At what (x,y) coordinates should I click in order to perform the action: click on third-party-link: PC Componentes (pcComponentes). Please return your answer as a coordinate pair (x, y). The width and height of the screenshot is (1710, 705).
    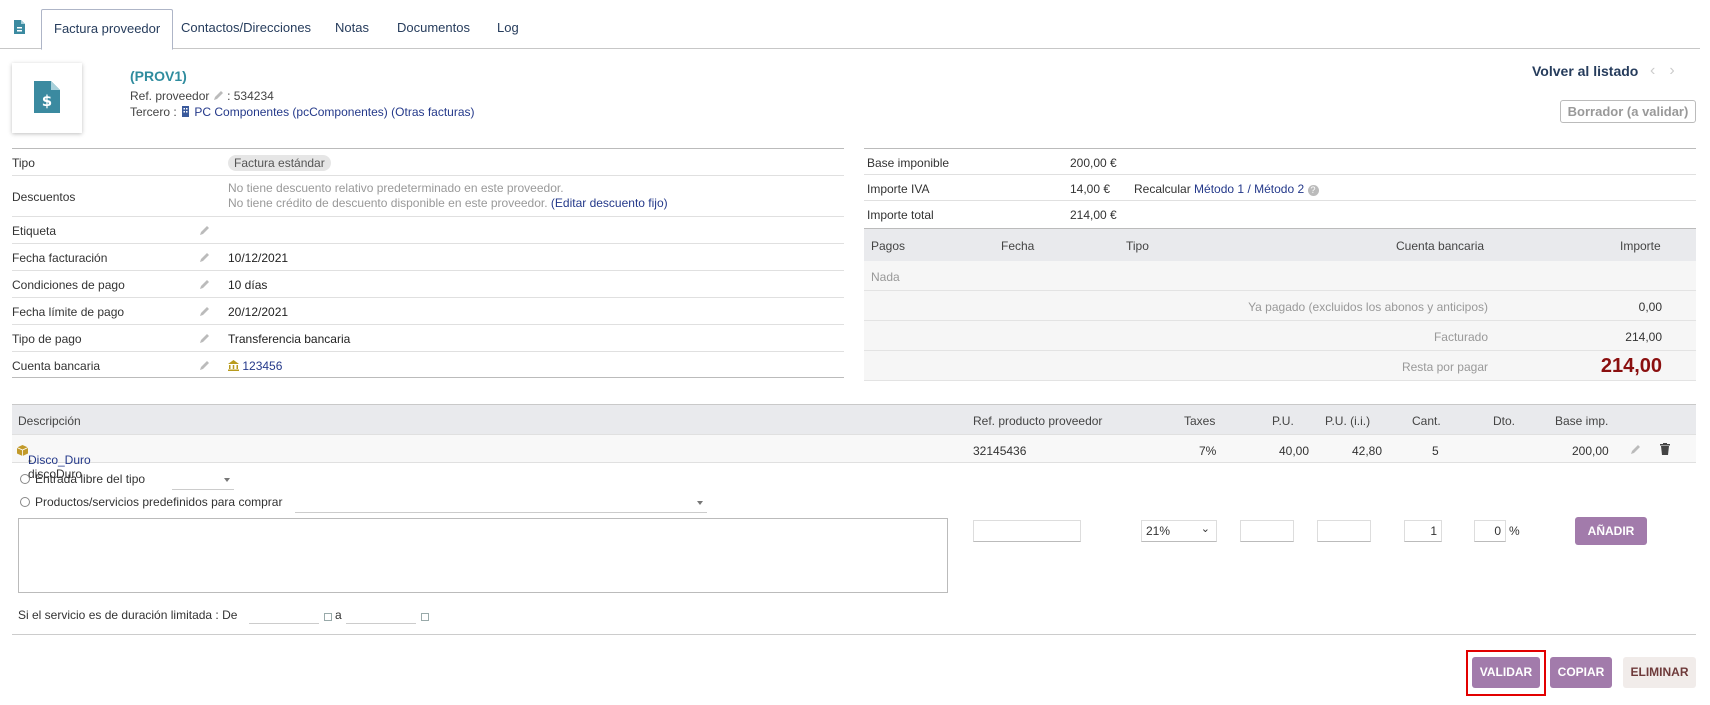
    Looking at the image, I should click on (290, 112).